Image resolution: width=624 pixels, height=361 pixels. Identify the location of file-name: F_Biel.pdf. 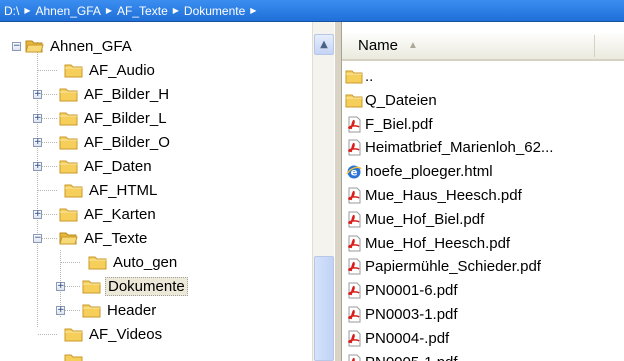
(399, 124).